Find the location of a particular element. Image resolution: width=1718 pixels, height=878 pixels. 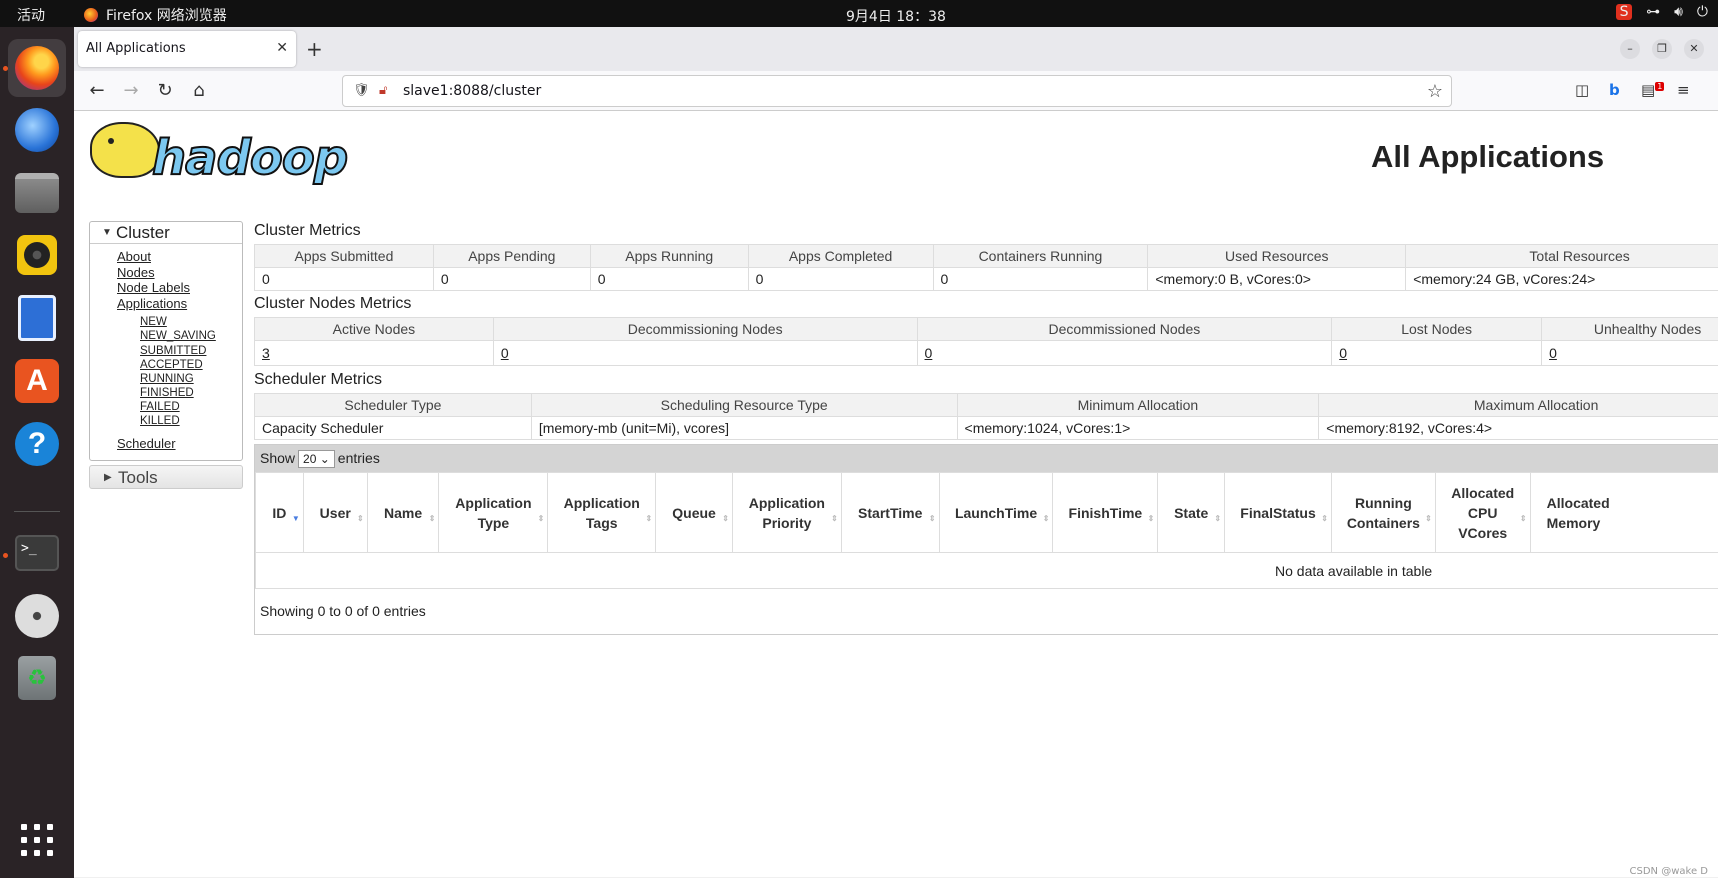

link-about: About is located at coordinates (179, 257).